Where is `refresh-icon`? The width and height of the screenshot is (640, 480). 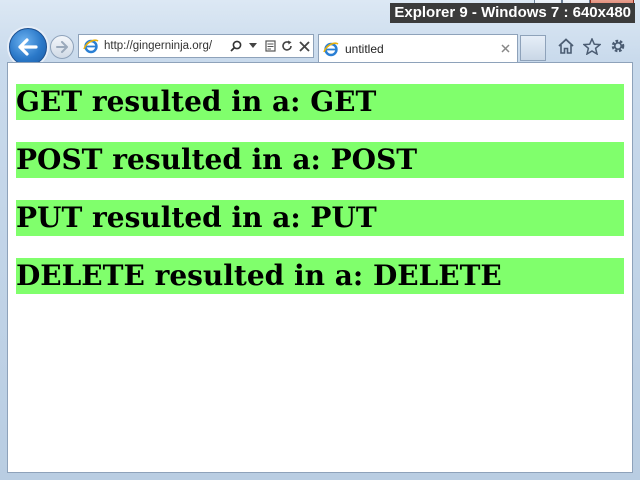
refresh-icon is located at coordinates (287, 45).